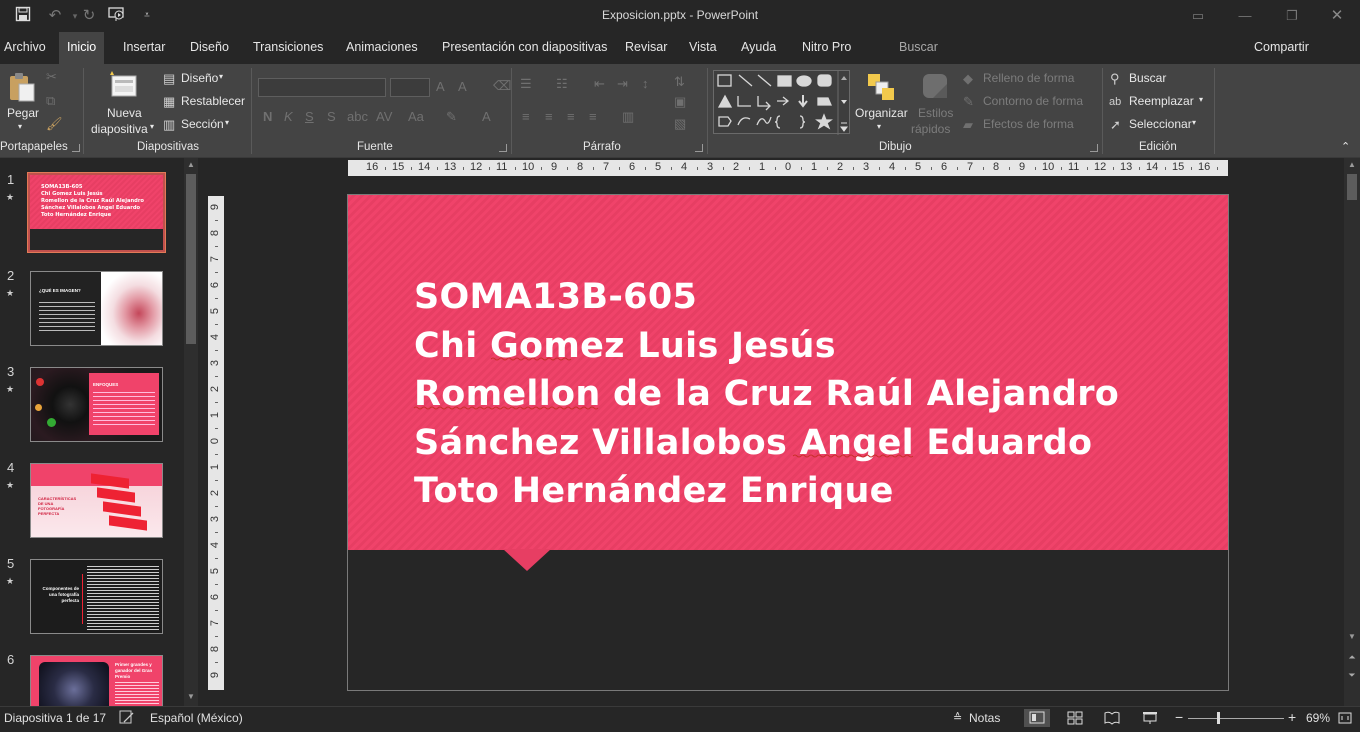 This screenshot has height=732, width=1360. Describe the element at coordinates (191, 432) in the screenshot. I see `thumbnails-scrollbar: ▲ ▼` at that location.